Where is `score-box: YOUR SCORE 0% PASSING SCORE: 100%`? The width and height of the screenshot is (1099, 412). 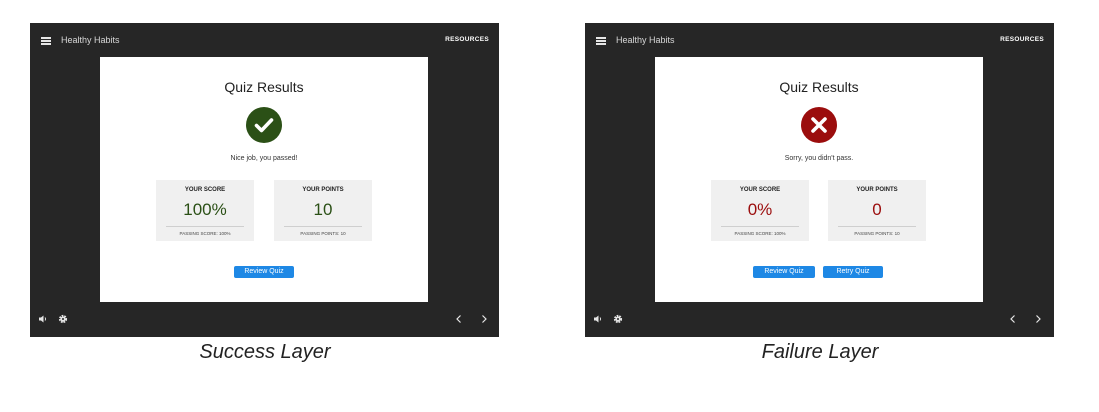 score-box: YOUR SCORE 0% PASSING SCORE: 100% is located at coordinates (760, 210).